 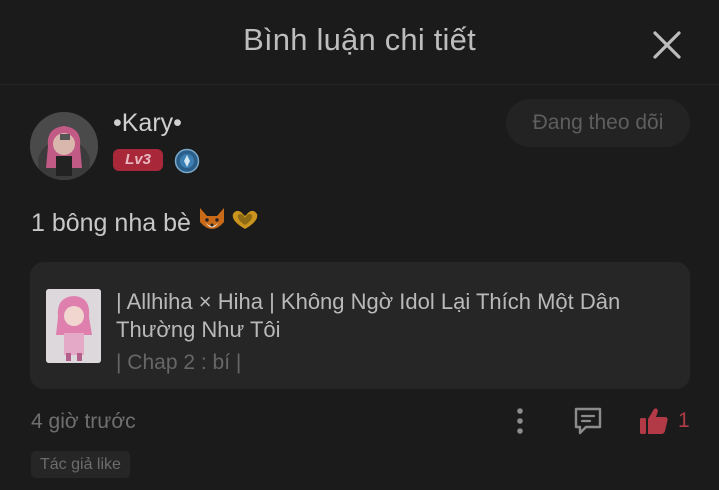 I want to click on like-button: 1, so click(x=664, y=421).